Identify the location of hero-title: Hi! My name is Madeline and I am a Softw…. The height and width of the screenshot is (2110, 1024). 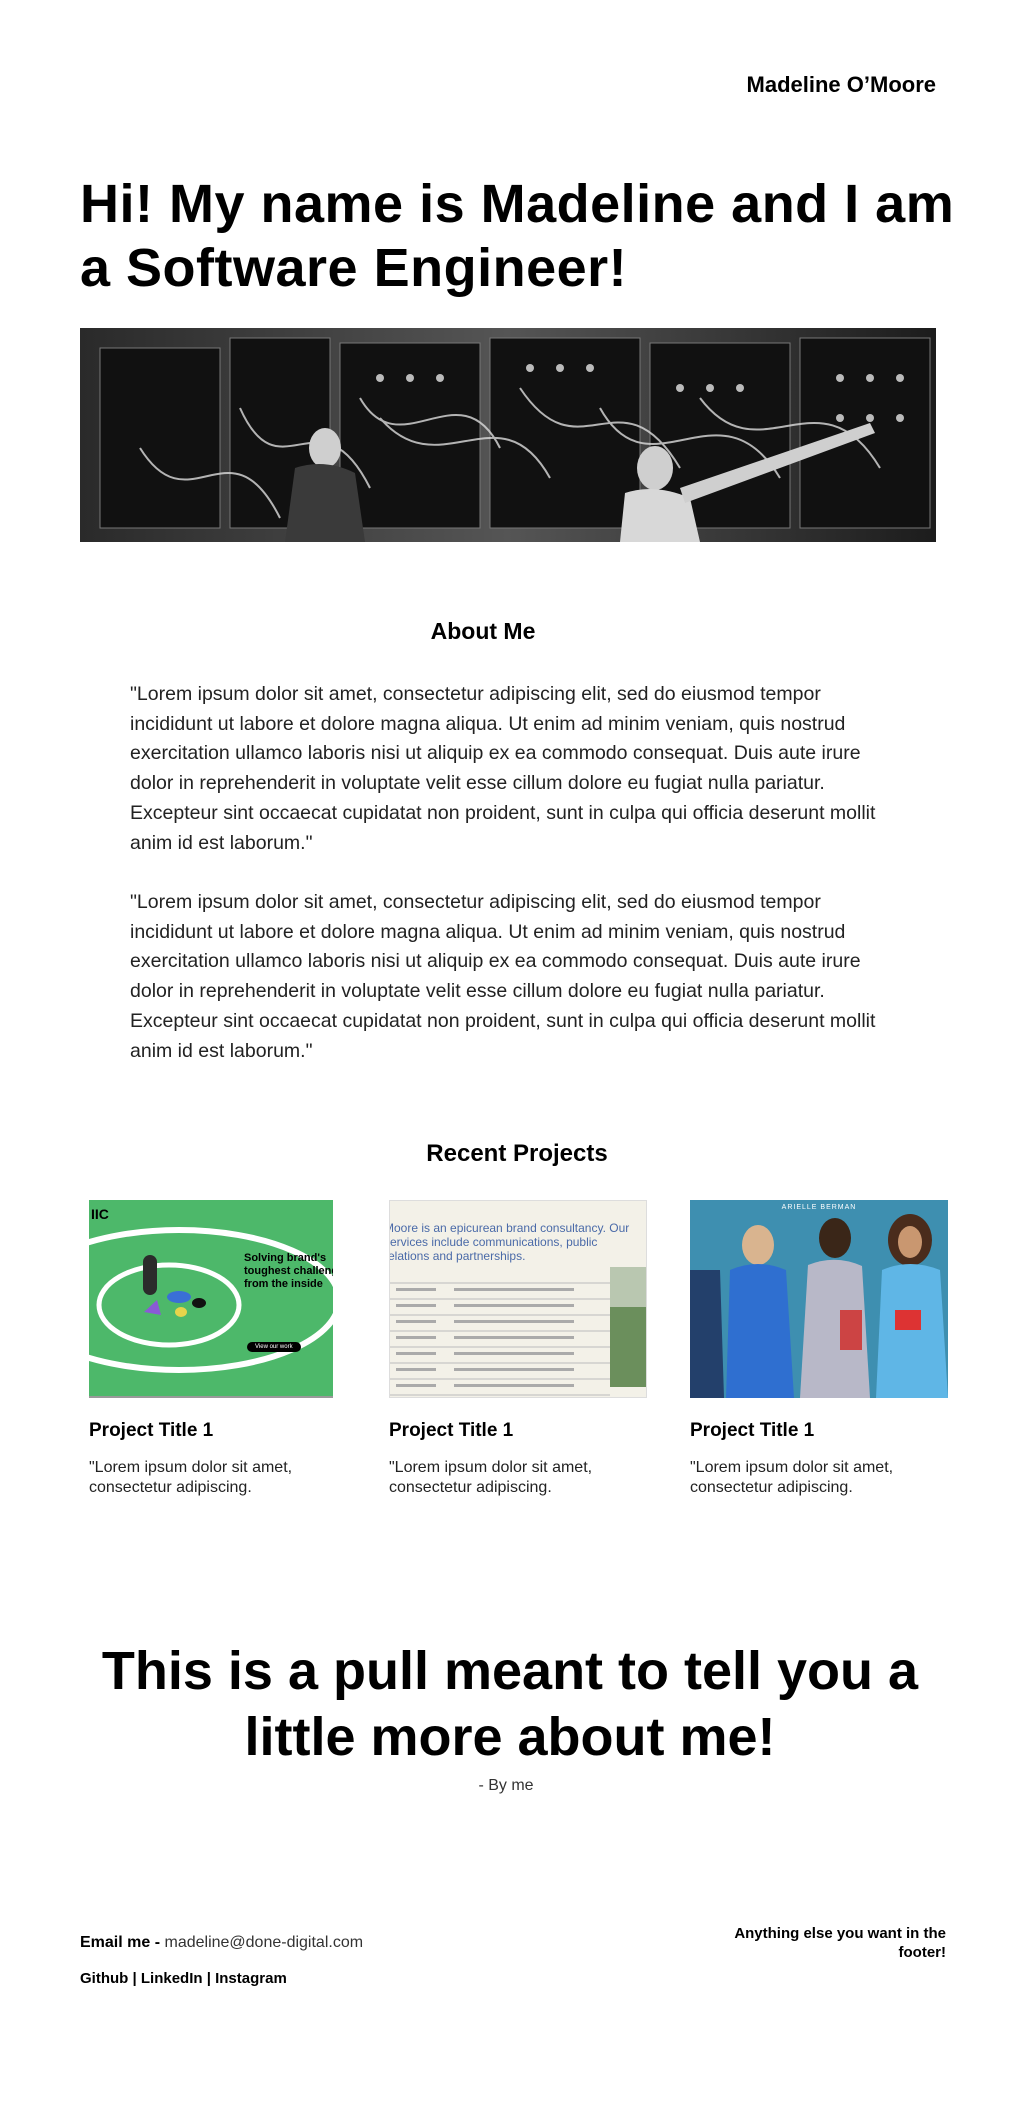
(517, 236).